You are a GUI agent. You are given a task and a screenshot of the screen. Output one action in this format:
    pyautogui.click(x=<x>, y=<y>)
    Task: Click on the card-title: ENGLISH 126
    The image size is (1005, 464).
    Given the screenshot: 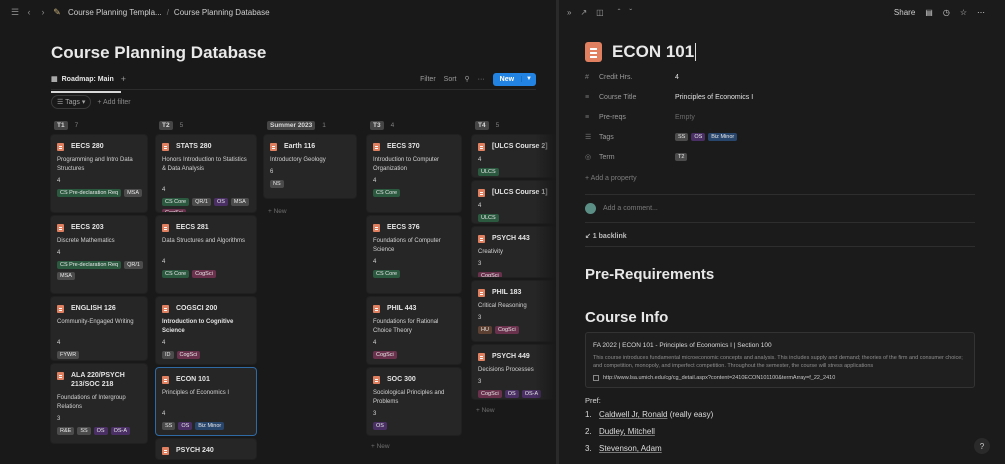 What is the action you would take?
    pyautogui.click(x=100, y=308)
    